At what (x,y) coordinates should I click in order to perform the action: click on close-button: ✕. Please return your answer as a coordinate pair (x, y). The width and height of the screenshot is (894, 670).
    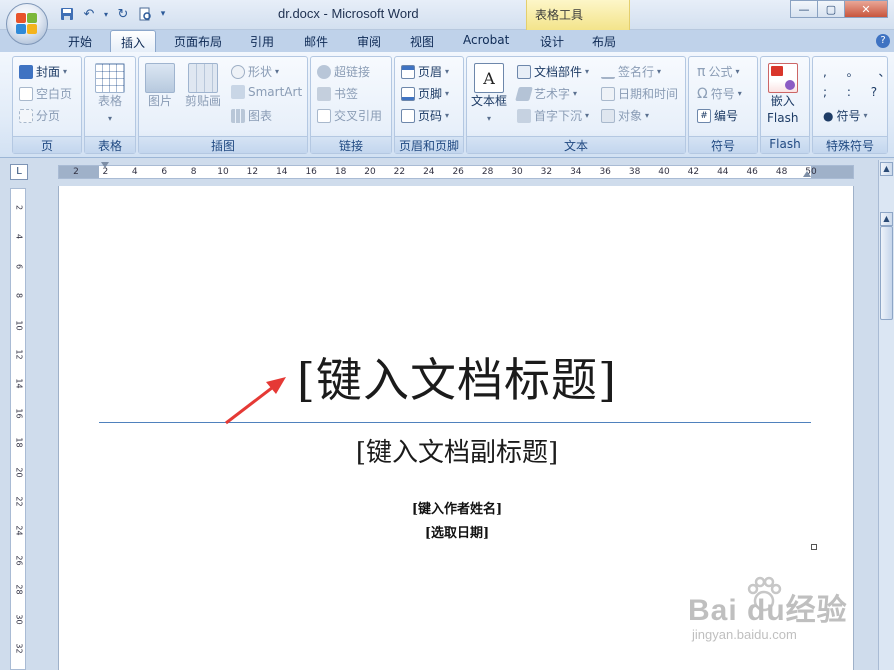
    Looking at the image, I should click on (866, 9).